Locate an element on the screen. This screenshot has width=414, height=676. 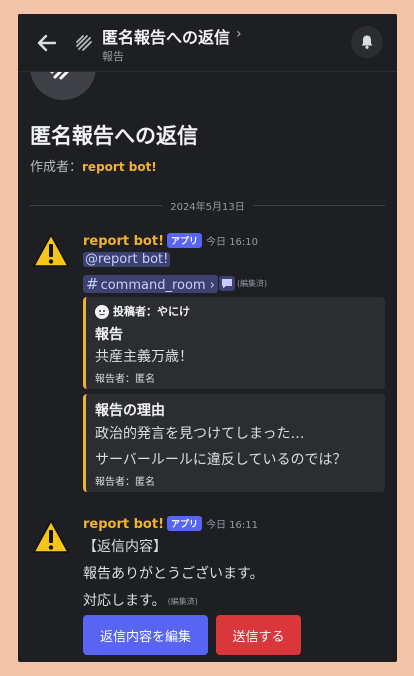
embed-description: 共産主義万歳！ is located at coordinates (144, 357).